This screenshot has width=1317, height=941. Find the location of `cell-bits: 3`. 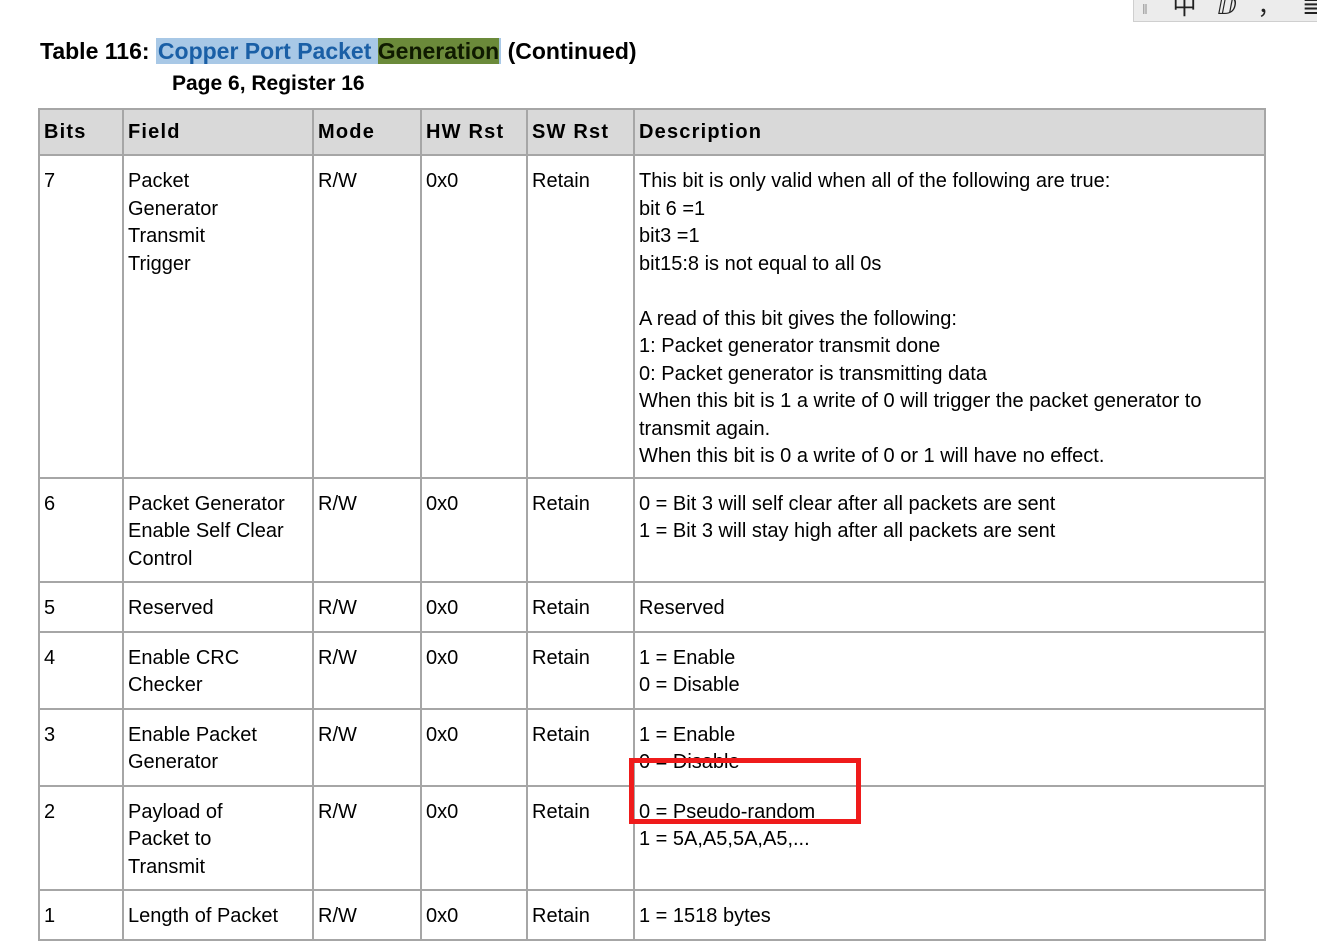

cell-bits: 3 is located at coordinates (81, 747).